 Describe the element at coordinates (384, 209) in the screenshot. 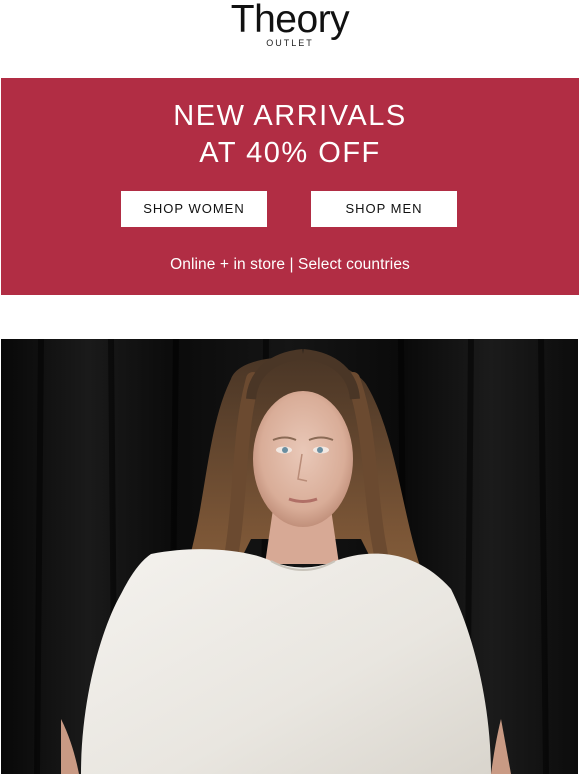

I see `shop-men-button: SHOP MEN` at that location.